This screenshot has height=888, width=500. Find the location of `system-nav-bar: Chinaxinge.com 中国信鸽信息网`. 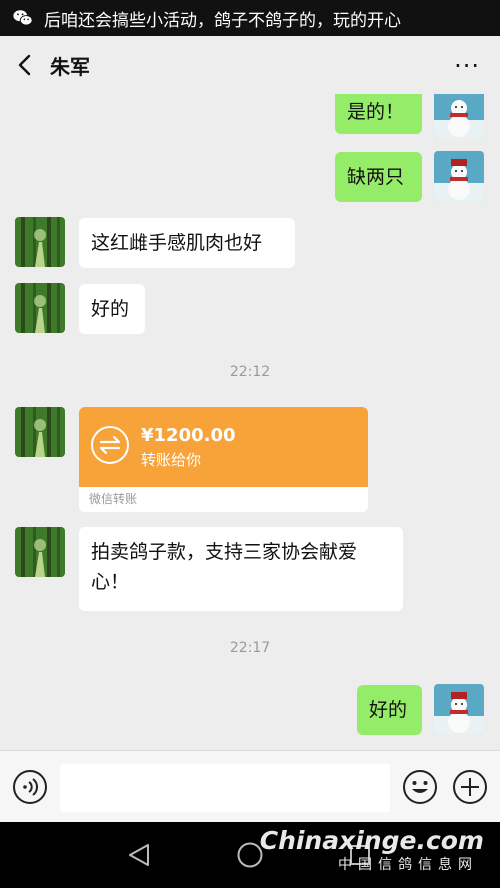

system-nav-bar: Chinaxinge.com 中国信鸽信息网 is located at coordinates (250, 855).